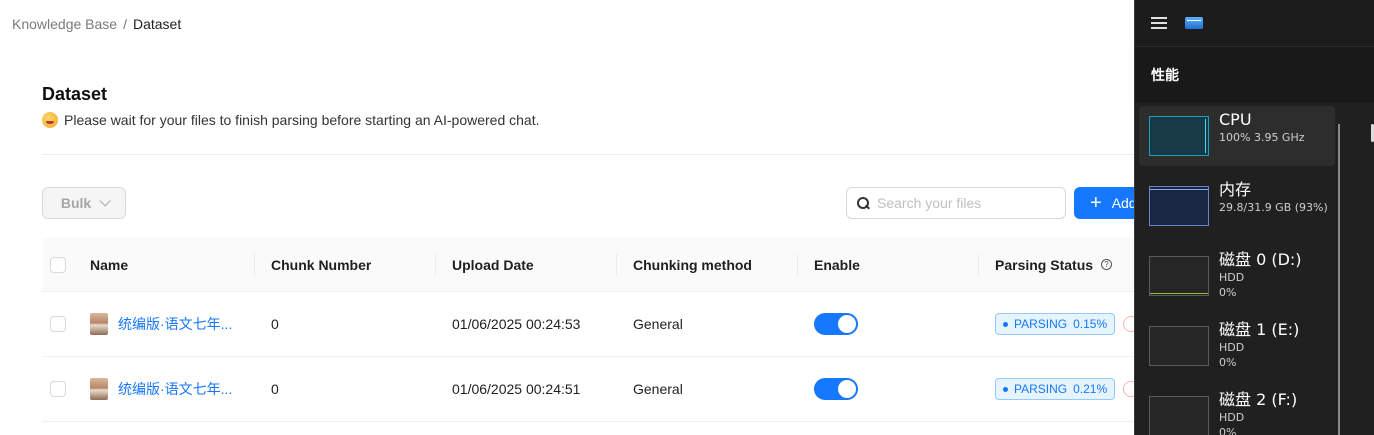 This screenshot has height=435, width=1374. I want to click on perf-item-name: CPU, so click(1235, 119).